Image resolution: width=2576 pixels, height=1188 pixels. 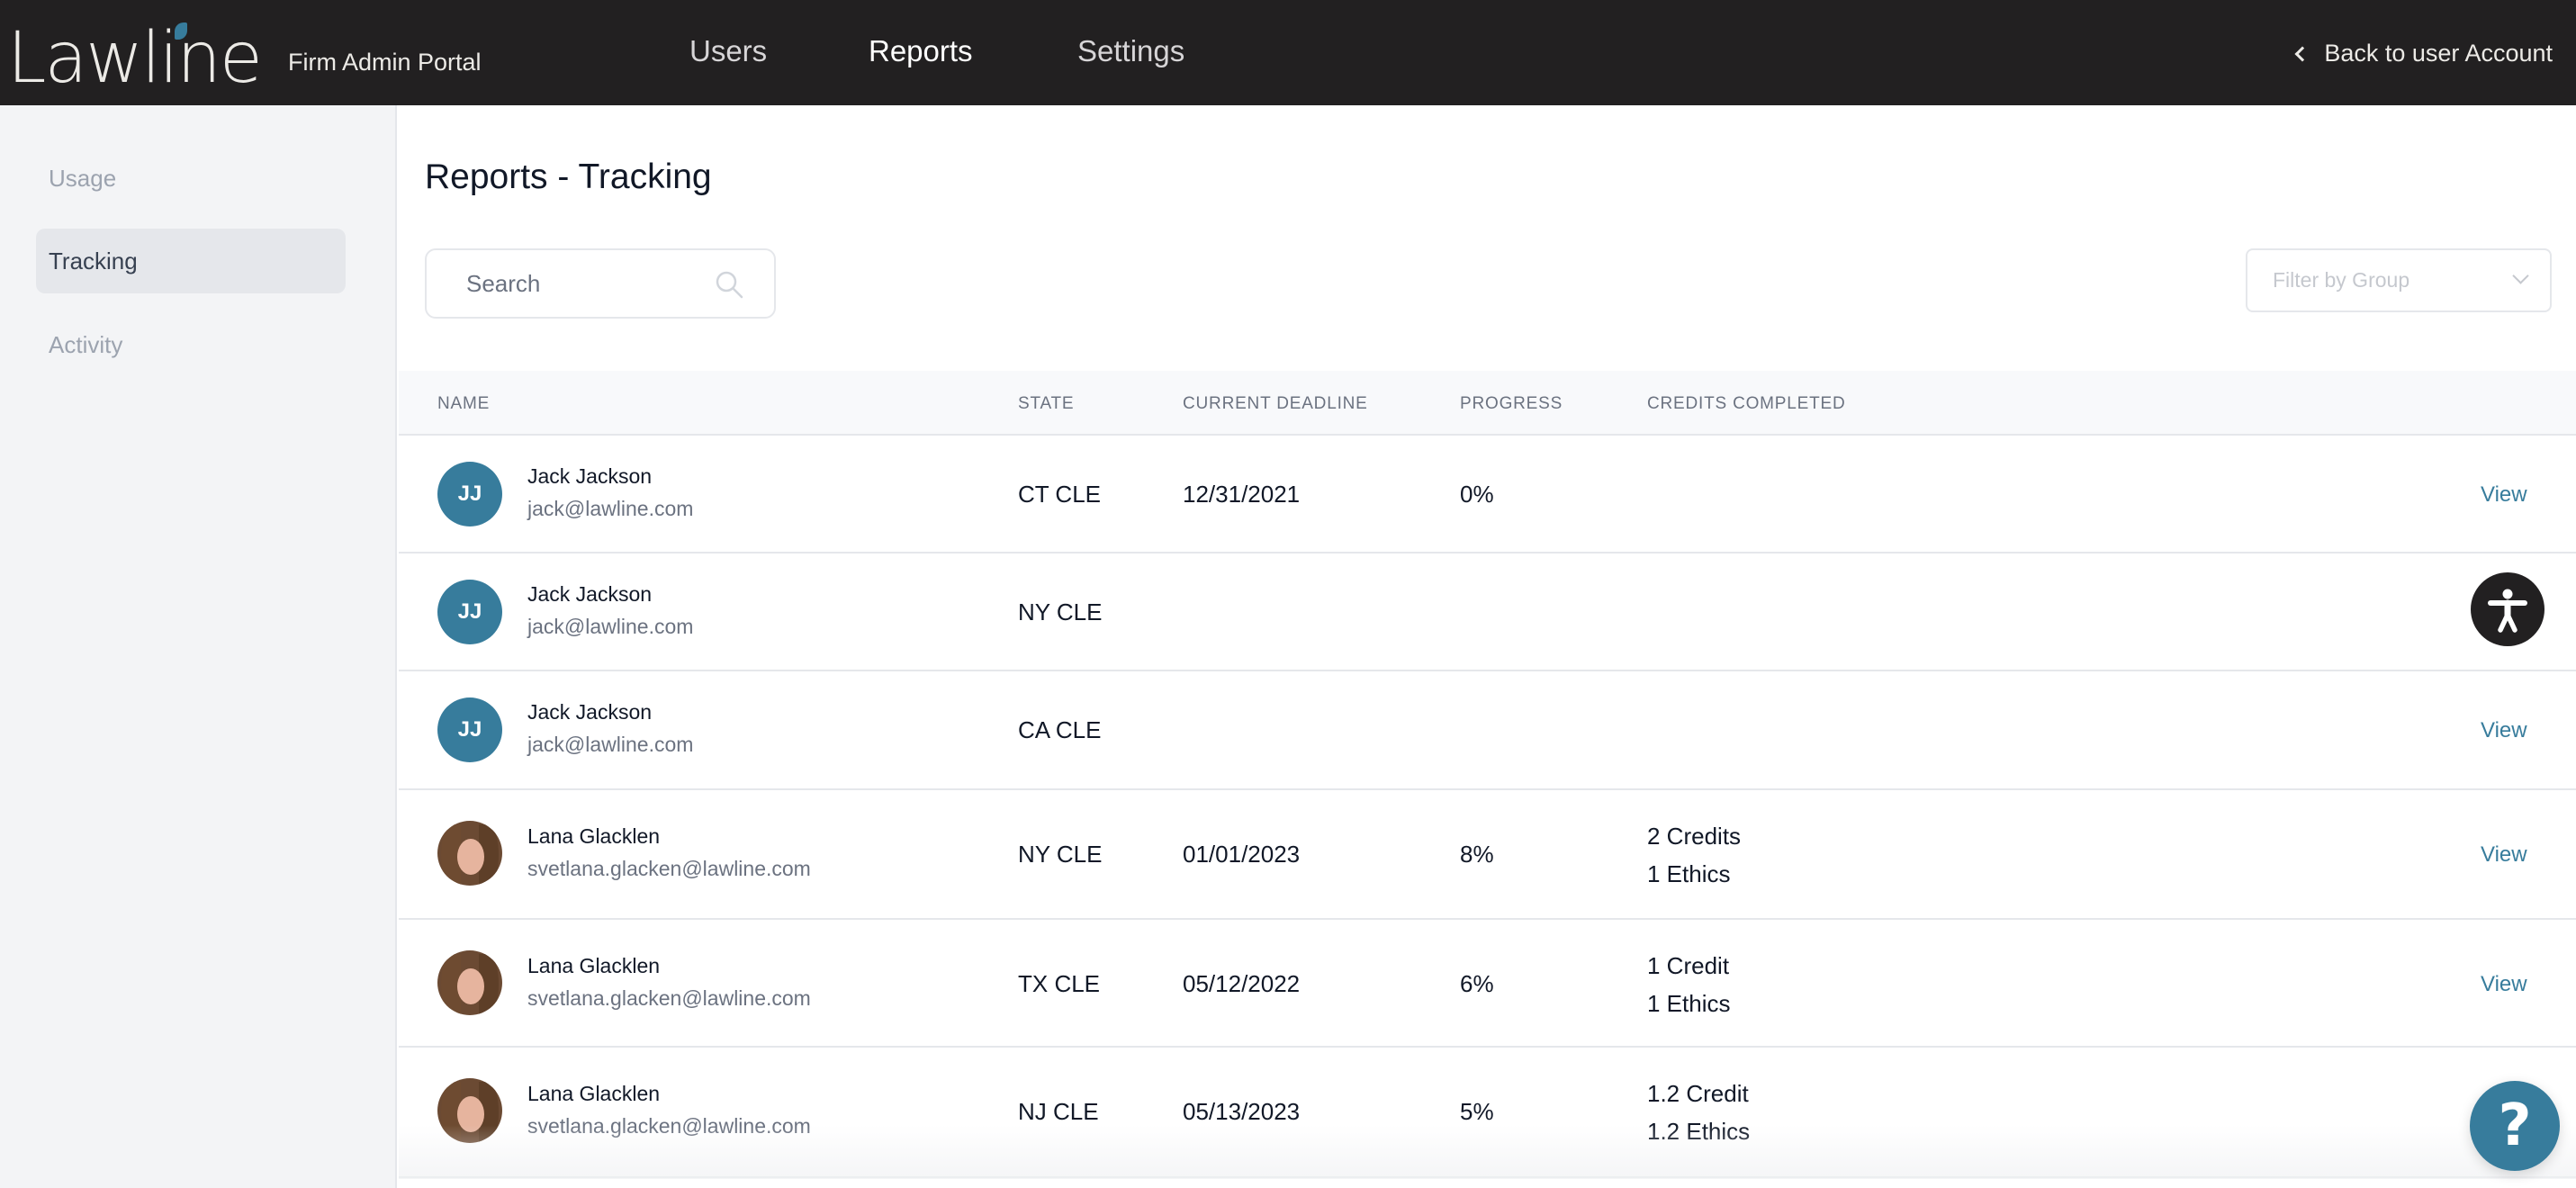 I want to click on help-button: ?, so click(x=2515, y=1126).